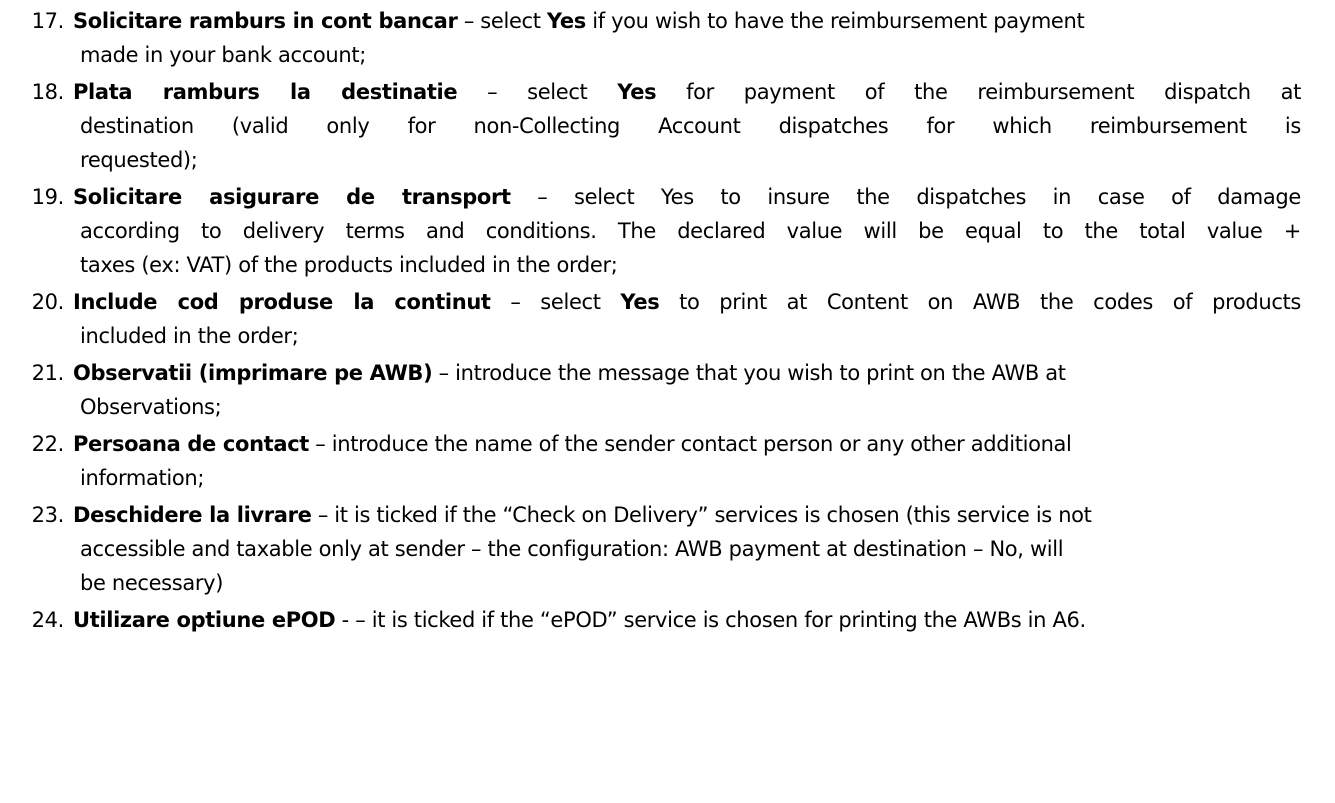 The image size is (1335, 803). I want to click on list-number: 21., so click(48, 373).